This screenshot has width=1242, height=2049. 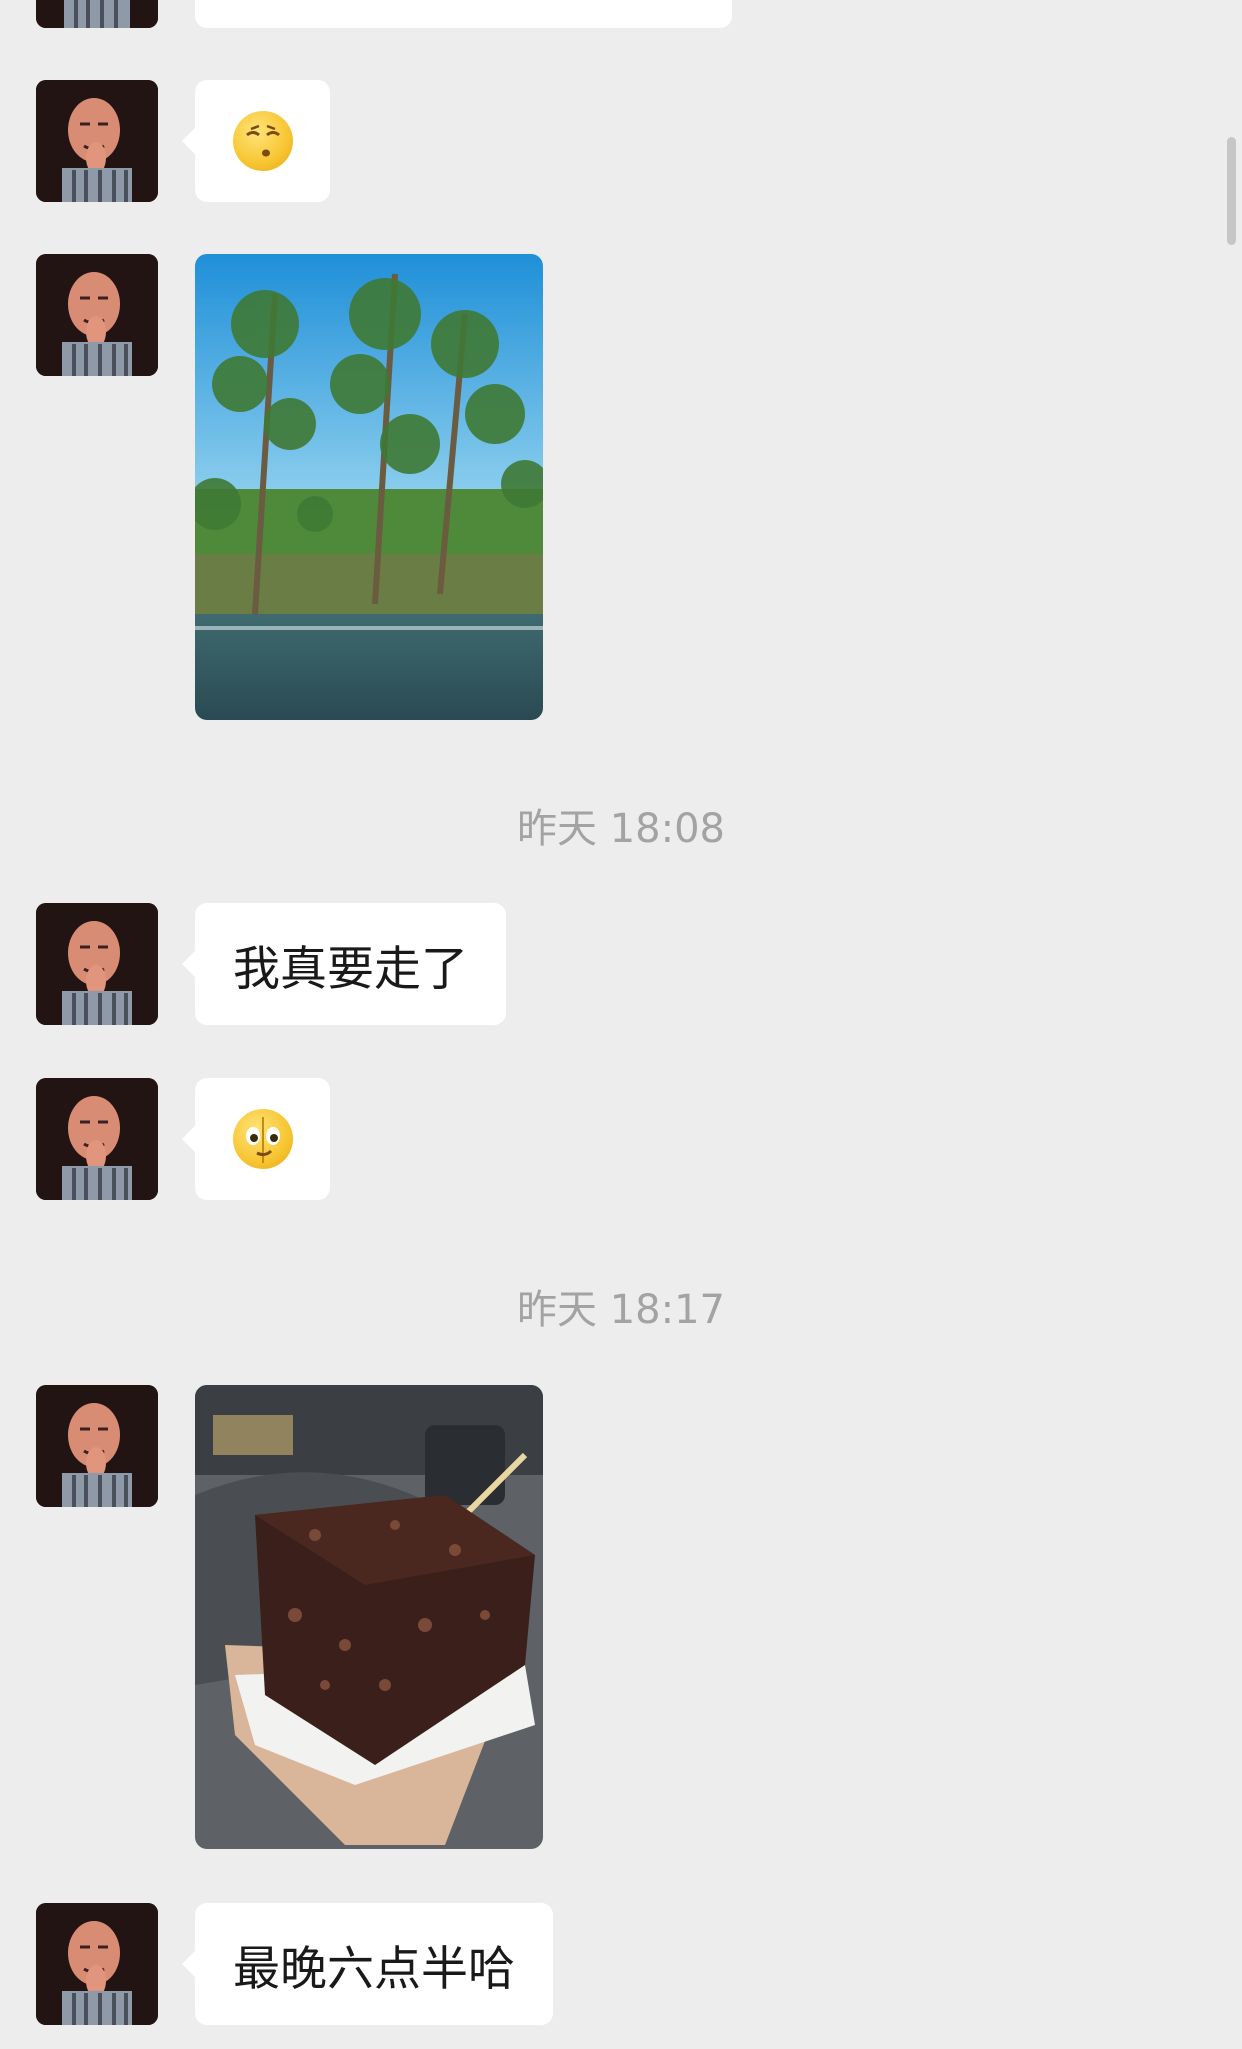 What do you see at coordinates (1231, 191) in the screenshot?
I see `scrollbar` at bounding box center [1231, 191].